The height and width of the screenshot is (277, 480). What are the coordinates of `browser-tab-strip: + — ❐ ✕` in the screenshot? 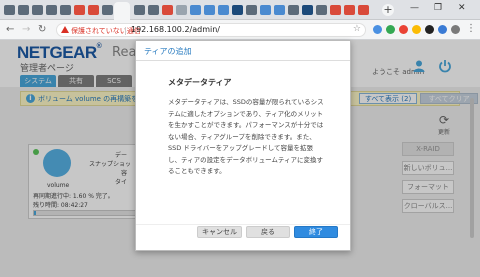 It's located at (240, 10).